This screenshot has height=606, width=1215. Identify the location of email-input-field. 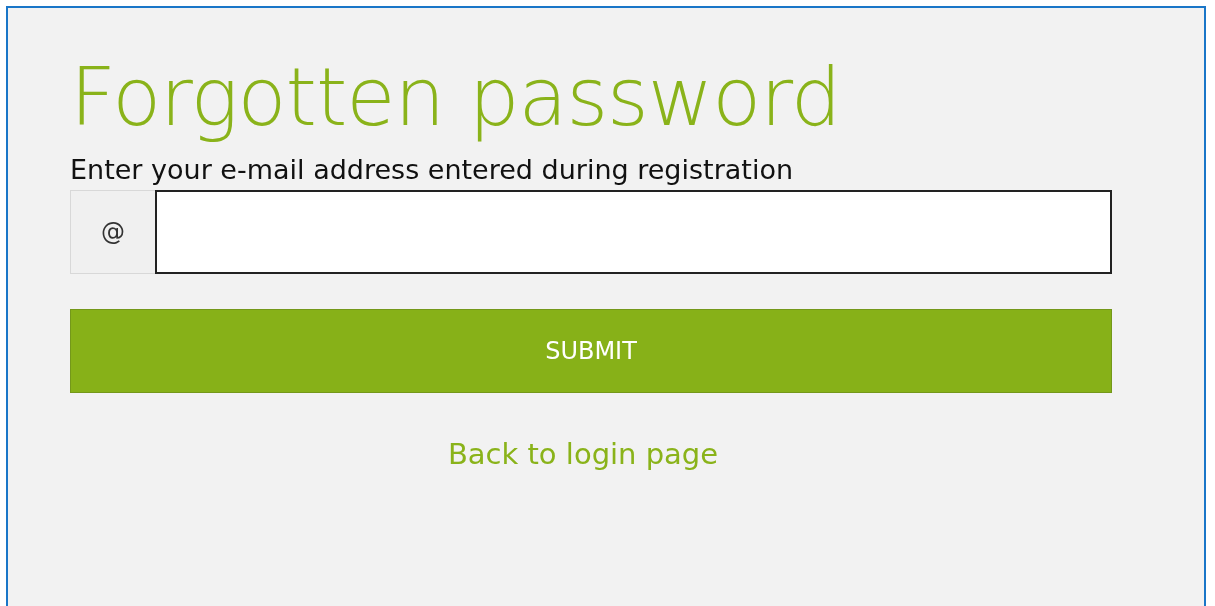
(633, 232).